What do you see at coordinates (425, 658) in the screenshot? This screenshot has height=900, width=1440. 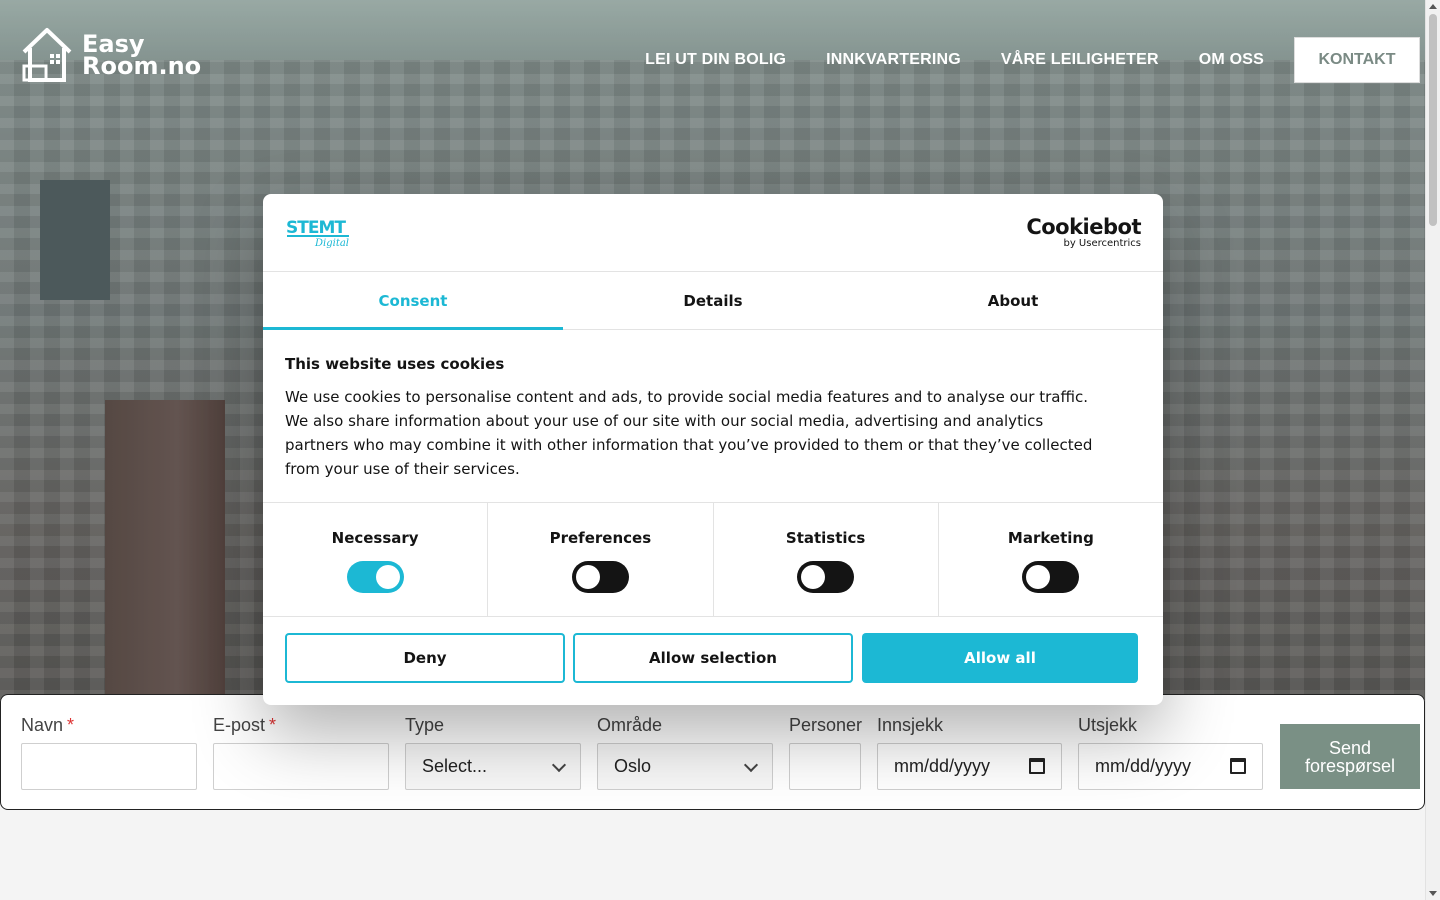 I see `deny-button: Deny` at bounding box center [425, 658].